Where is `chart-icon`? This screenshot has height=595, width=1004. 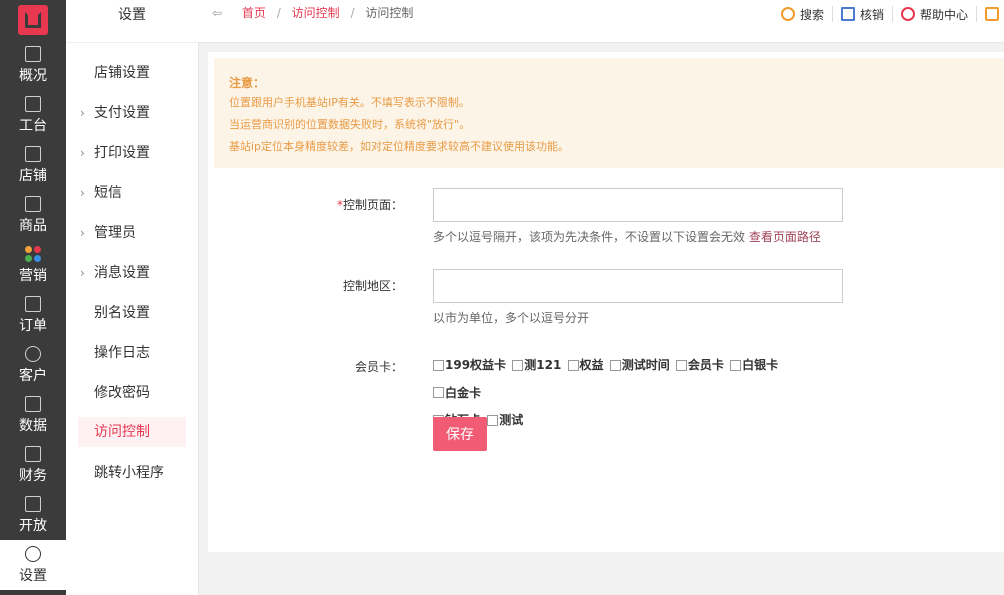 chart-icon is located at coordinates (33, 403).